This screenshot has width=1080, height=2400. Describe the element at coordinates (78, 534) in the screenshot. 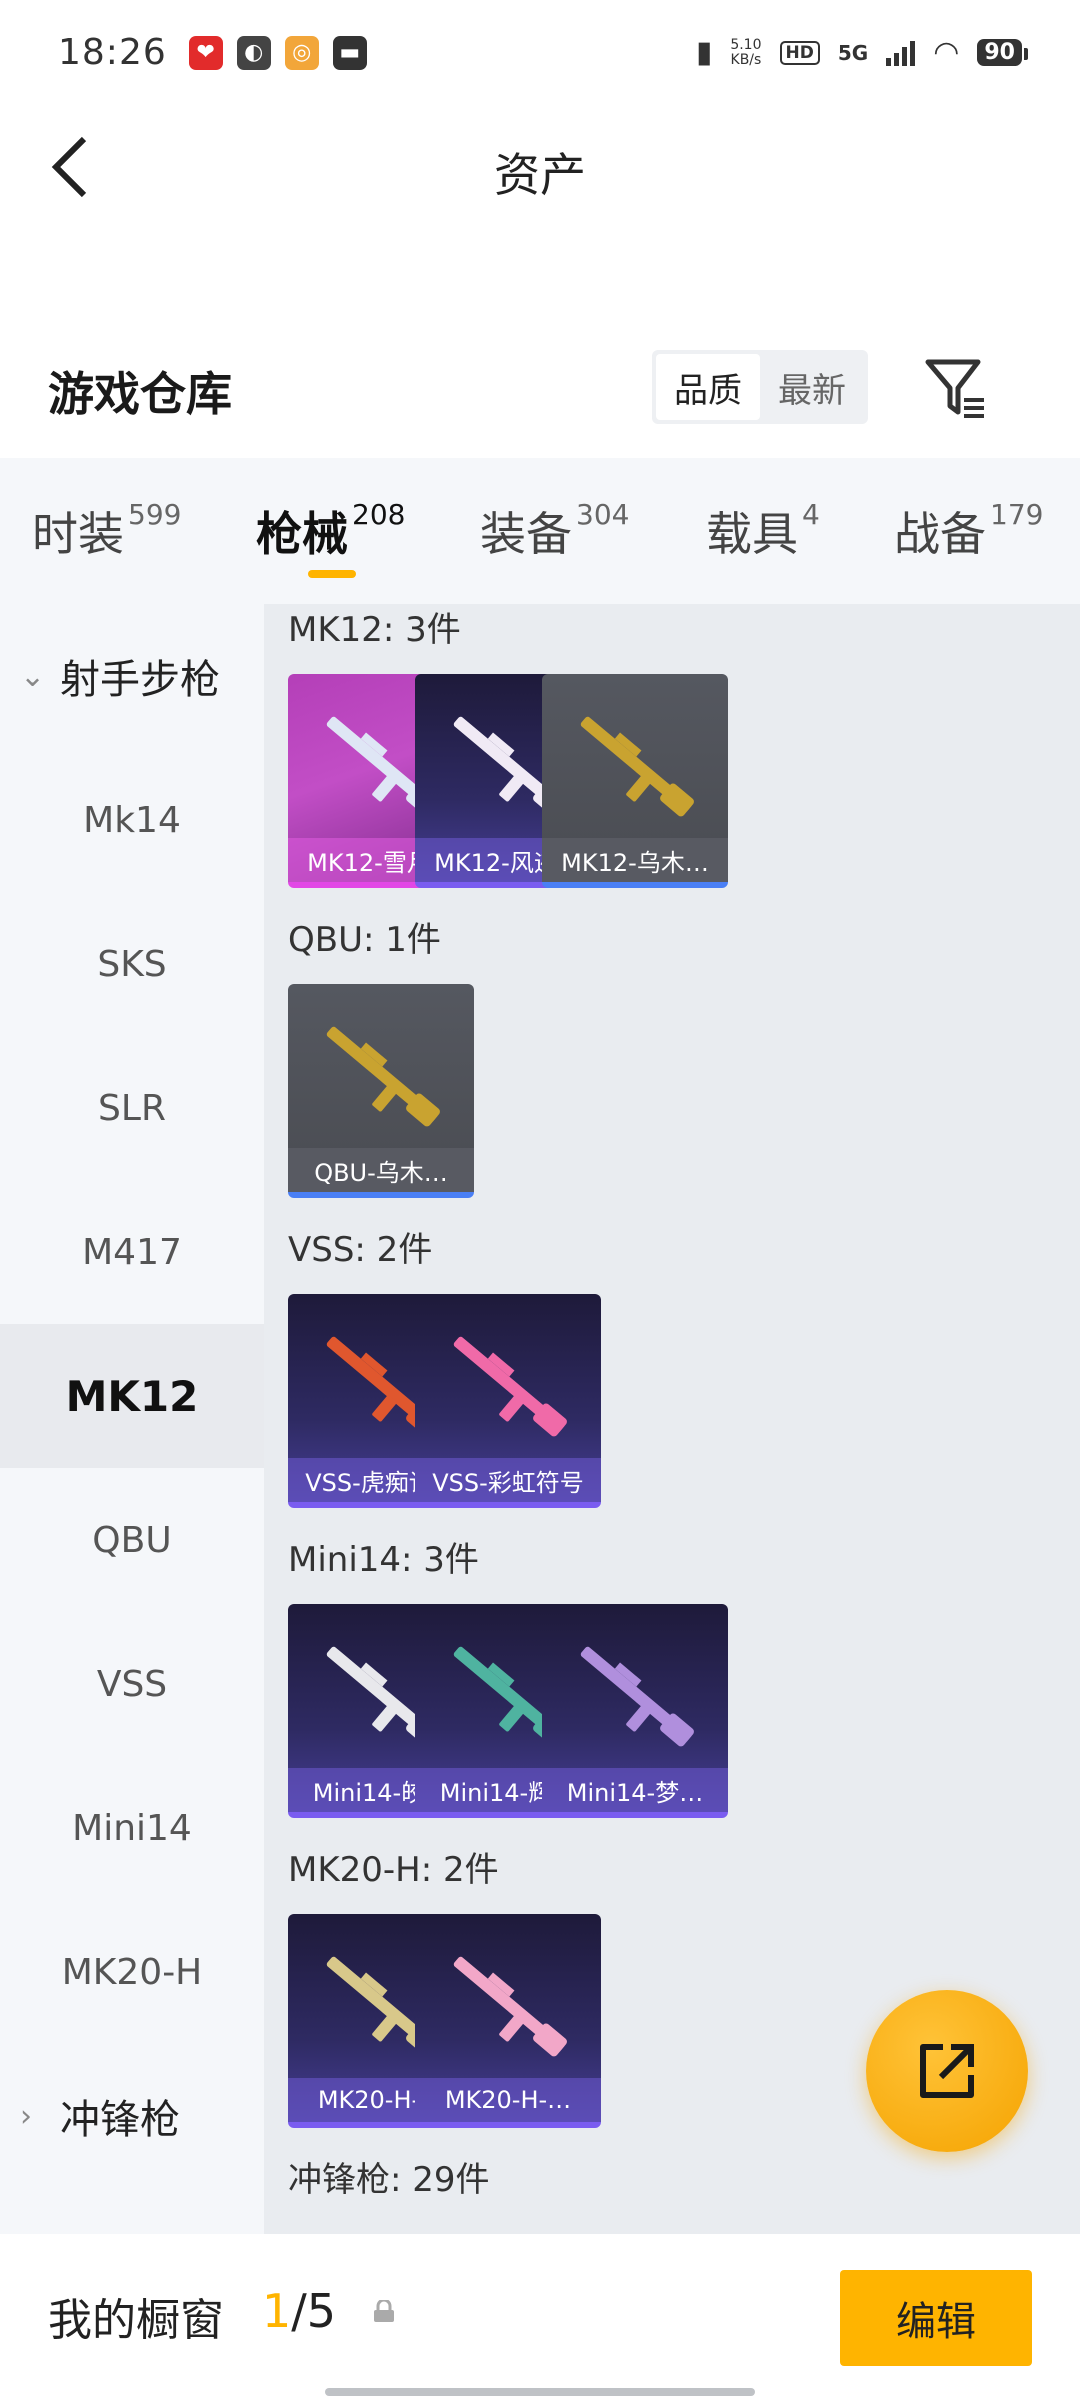

I see `tab-label: 时装` at that location.